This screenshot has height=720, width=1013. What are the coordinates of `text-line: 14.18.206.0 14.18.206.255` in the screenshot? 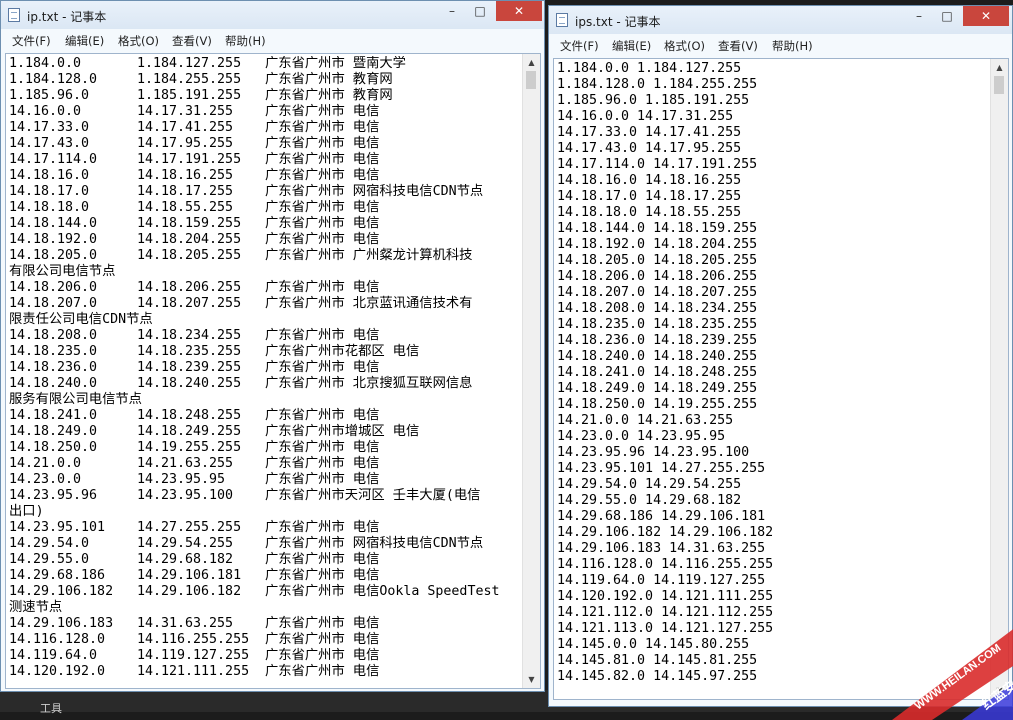 It's located at (657, 276).